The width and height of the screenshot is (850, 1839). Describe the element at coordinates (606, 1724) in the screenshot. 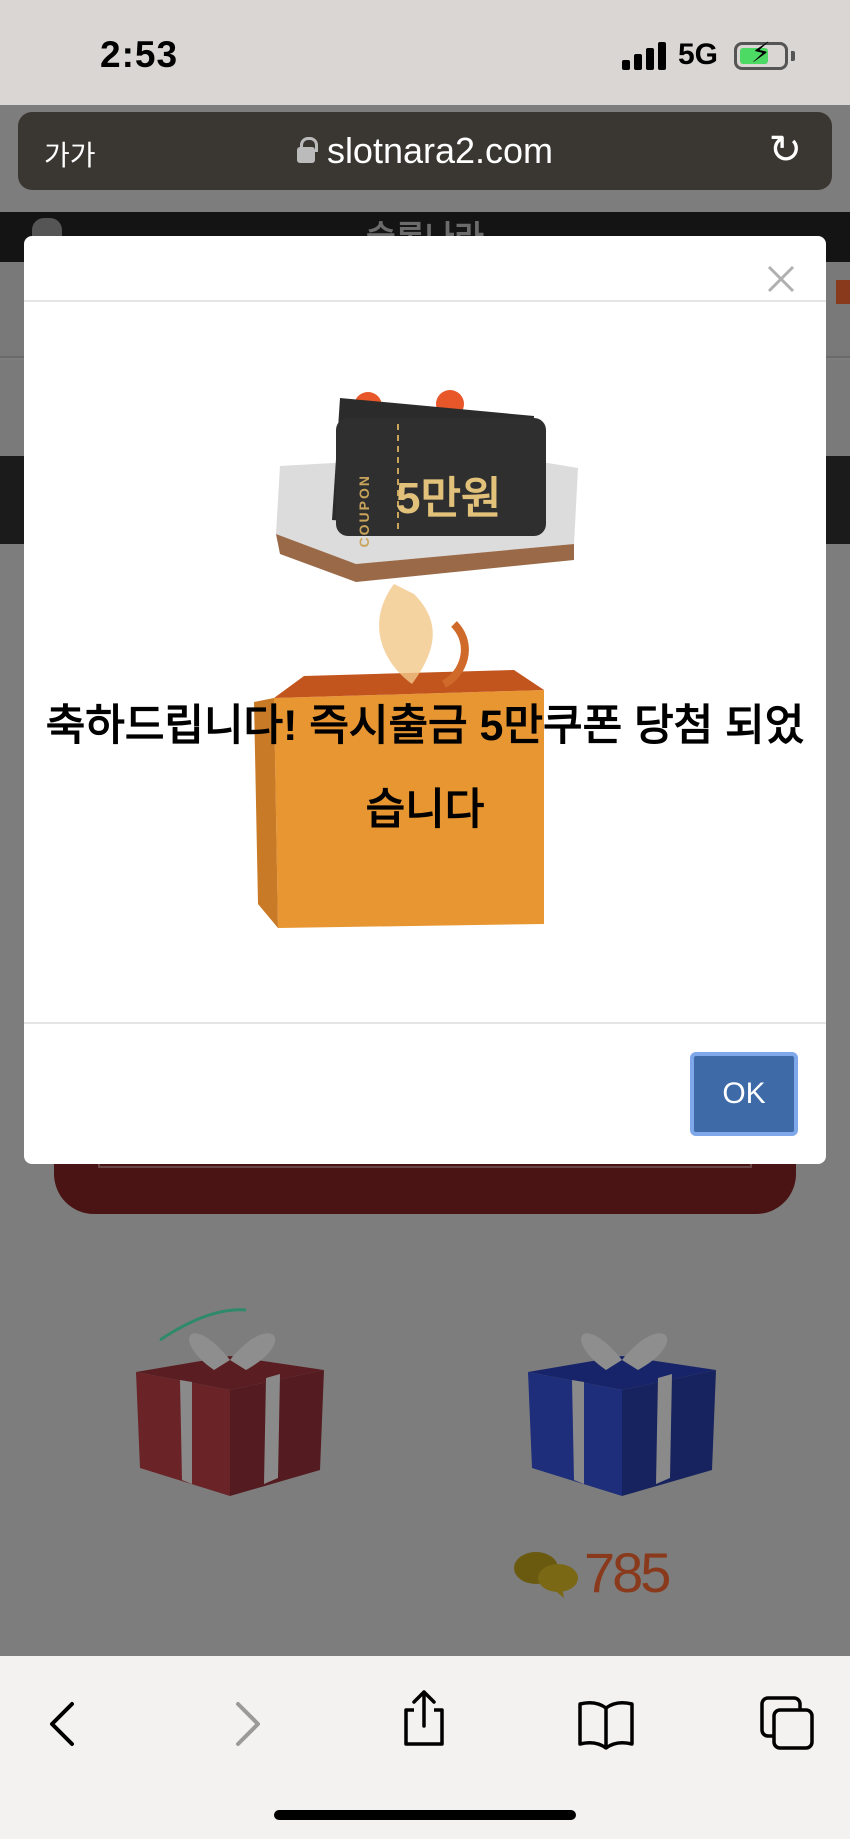

I see `bookmarks-icon` at that location.